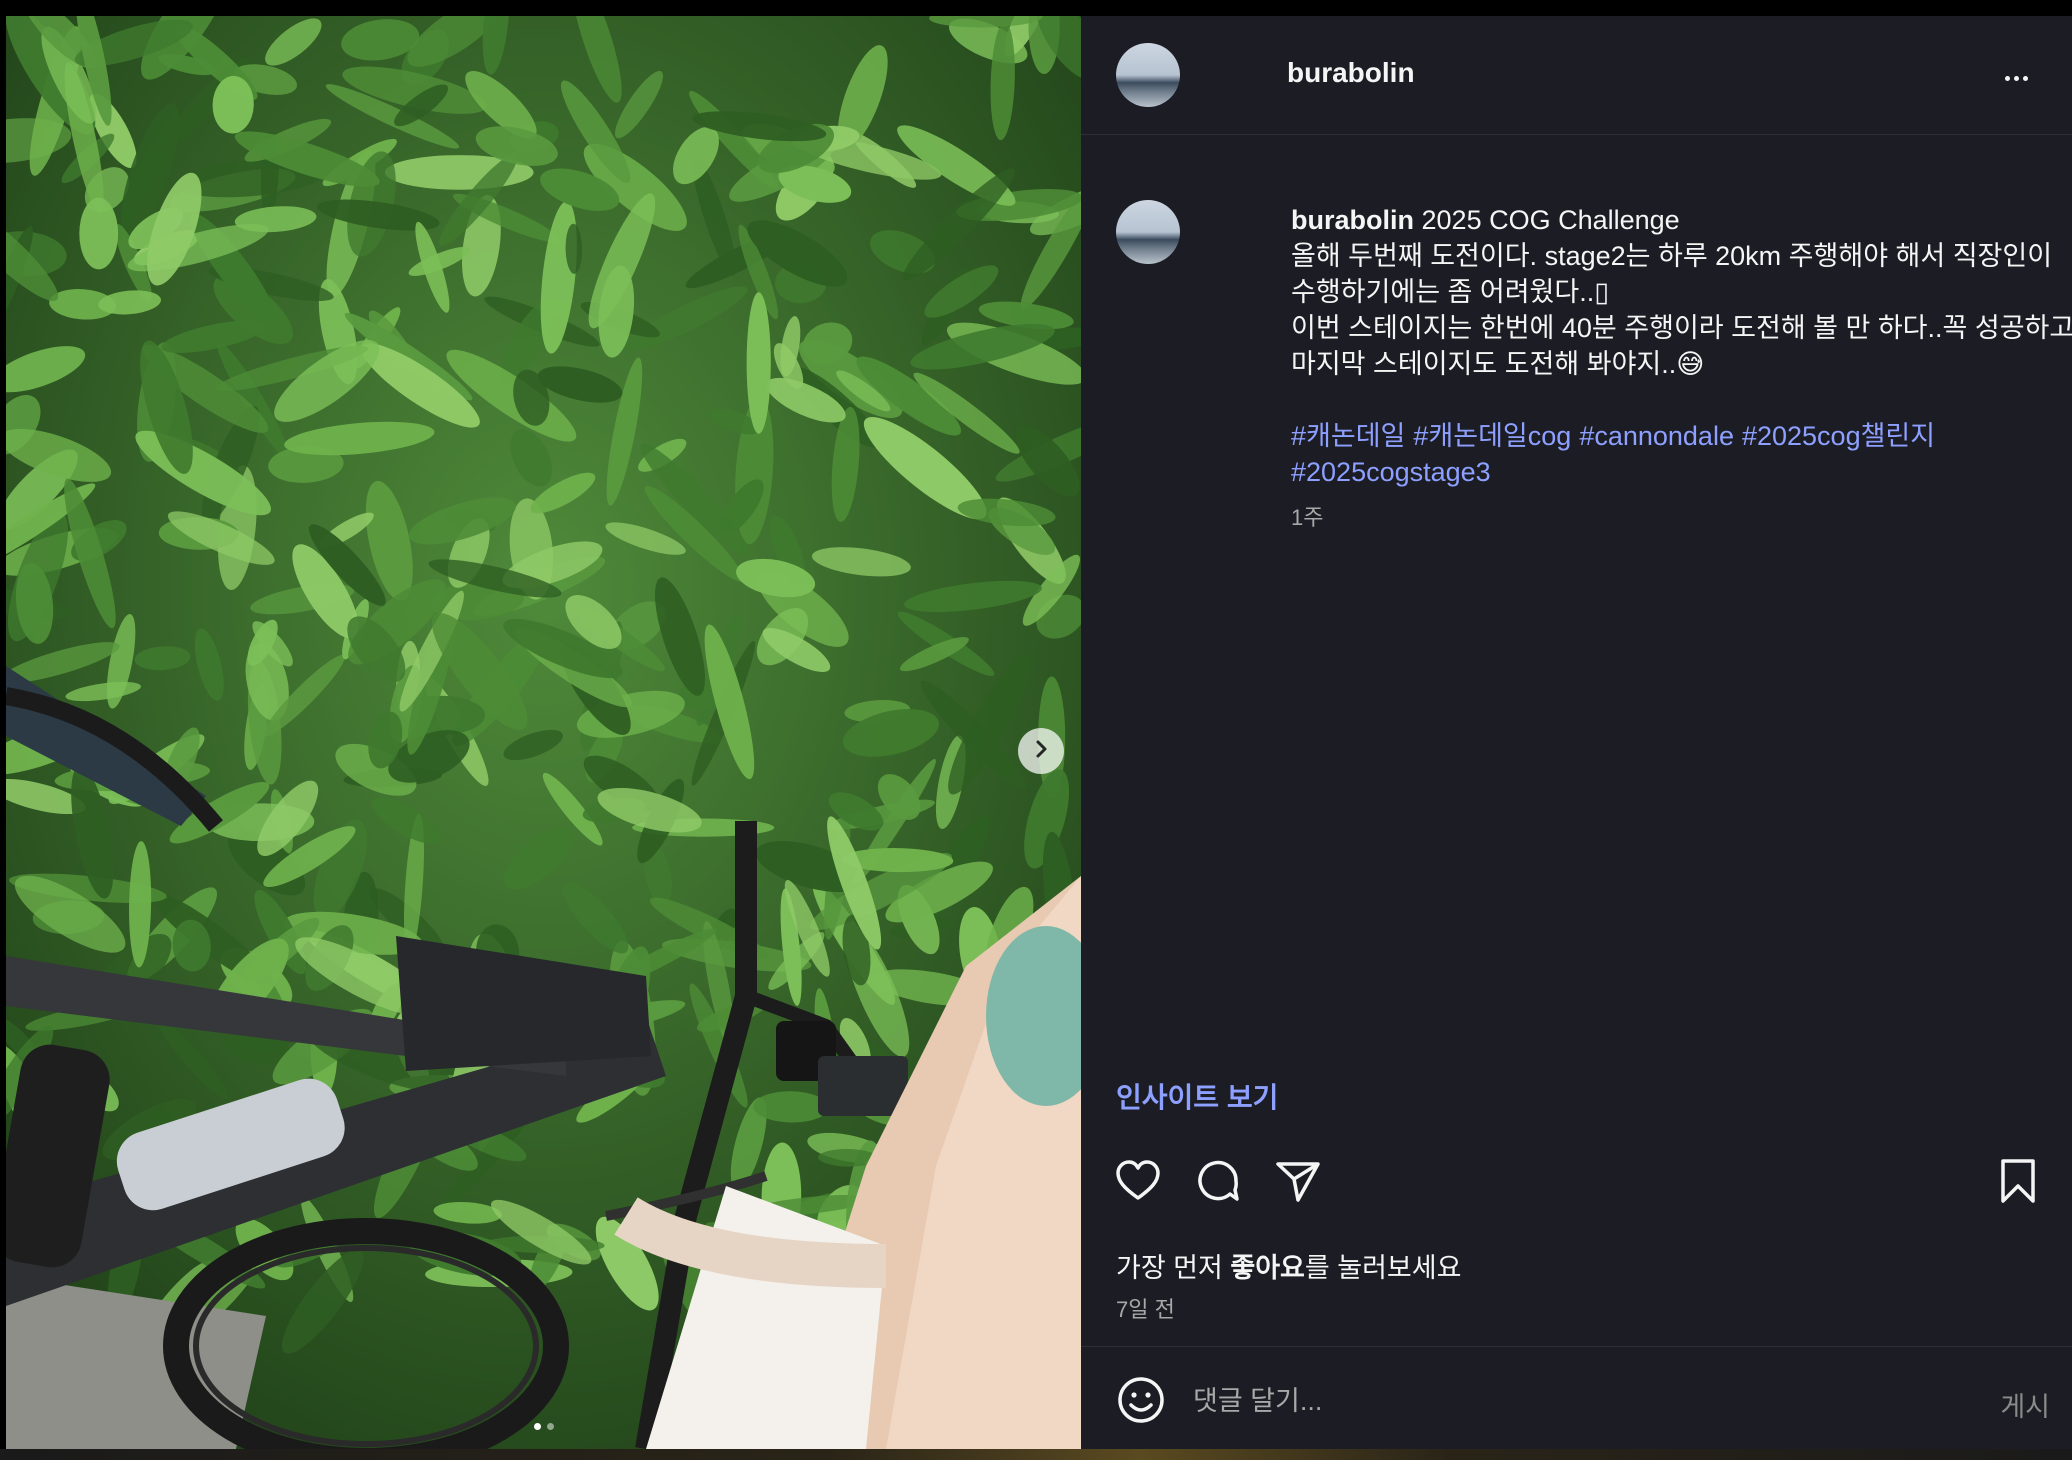  Describe the element at coordinates (1602, 292) in the screenshot. I see `caption-glyph: ▯` at that location.